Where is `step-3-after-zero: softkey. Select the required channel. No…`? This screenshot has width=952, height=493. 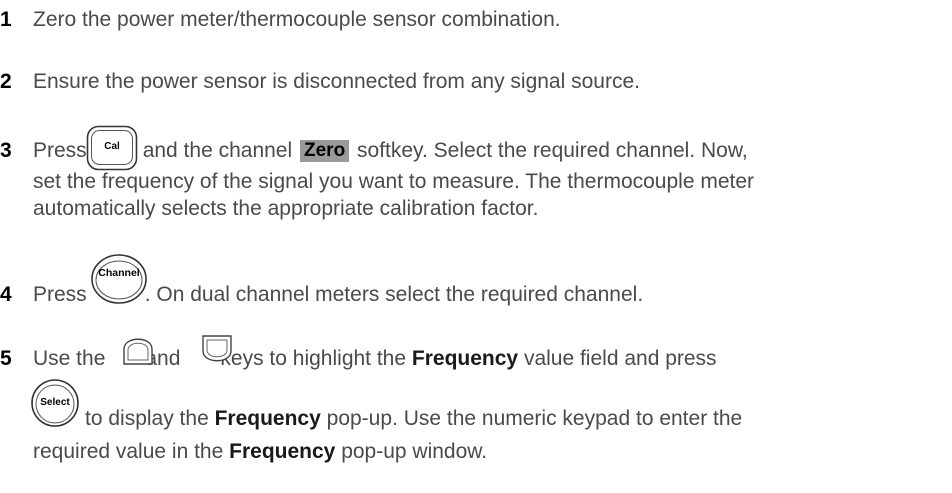
step-3-after-zero: softkey. Select the required channel. No… is located at coordinates (552, 150).